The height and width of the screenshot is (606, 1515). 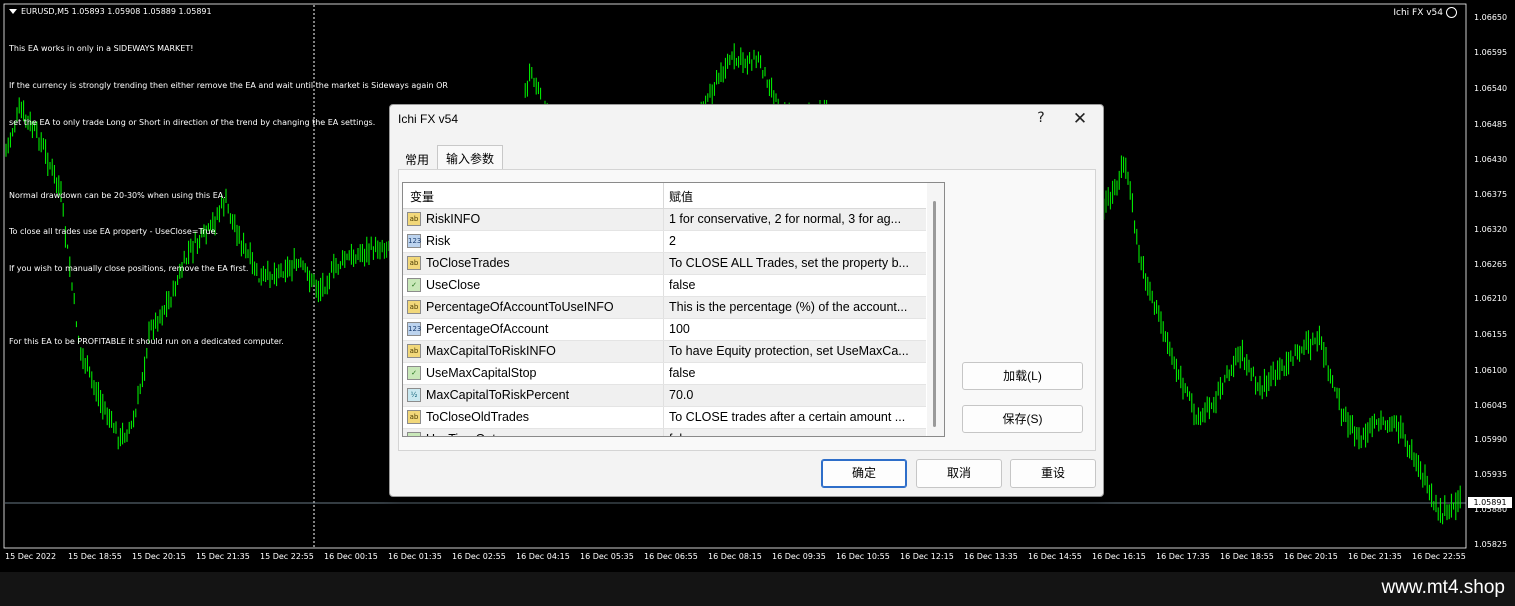 I want to click on save-button: 保存(S), so click(x=1022, y=419).